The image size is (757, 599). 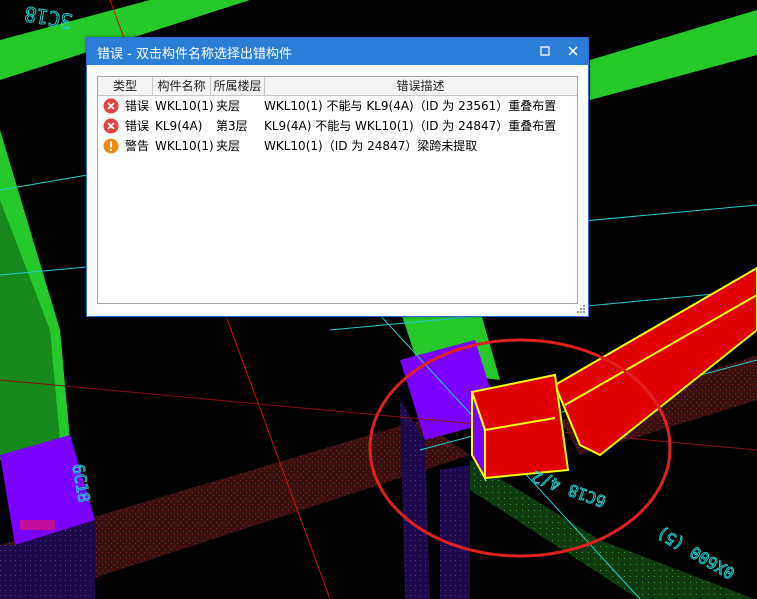 What do you see at coordinates (420, 86) in the screenshot?
I see `column-header-description: 错误描述` at bounding box center [420, 86].